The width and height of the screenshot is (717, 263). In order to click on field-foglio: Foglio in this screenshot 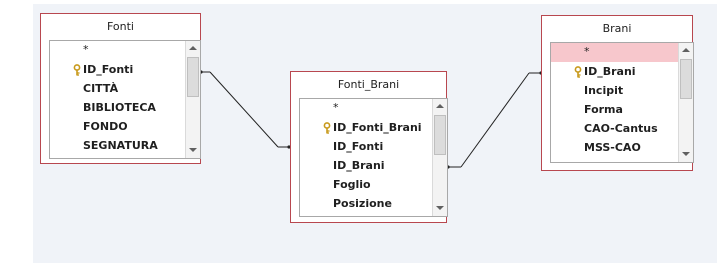, I will do `click(366, 184)`.